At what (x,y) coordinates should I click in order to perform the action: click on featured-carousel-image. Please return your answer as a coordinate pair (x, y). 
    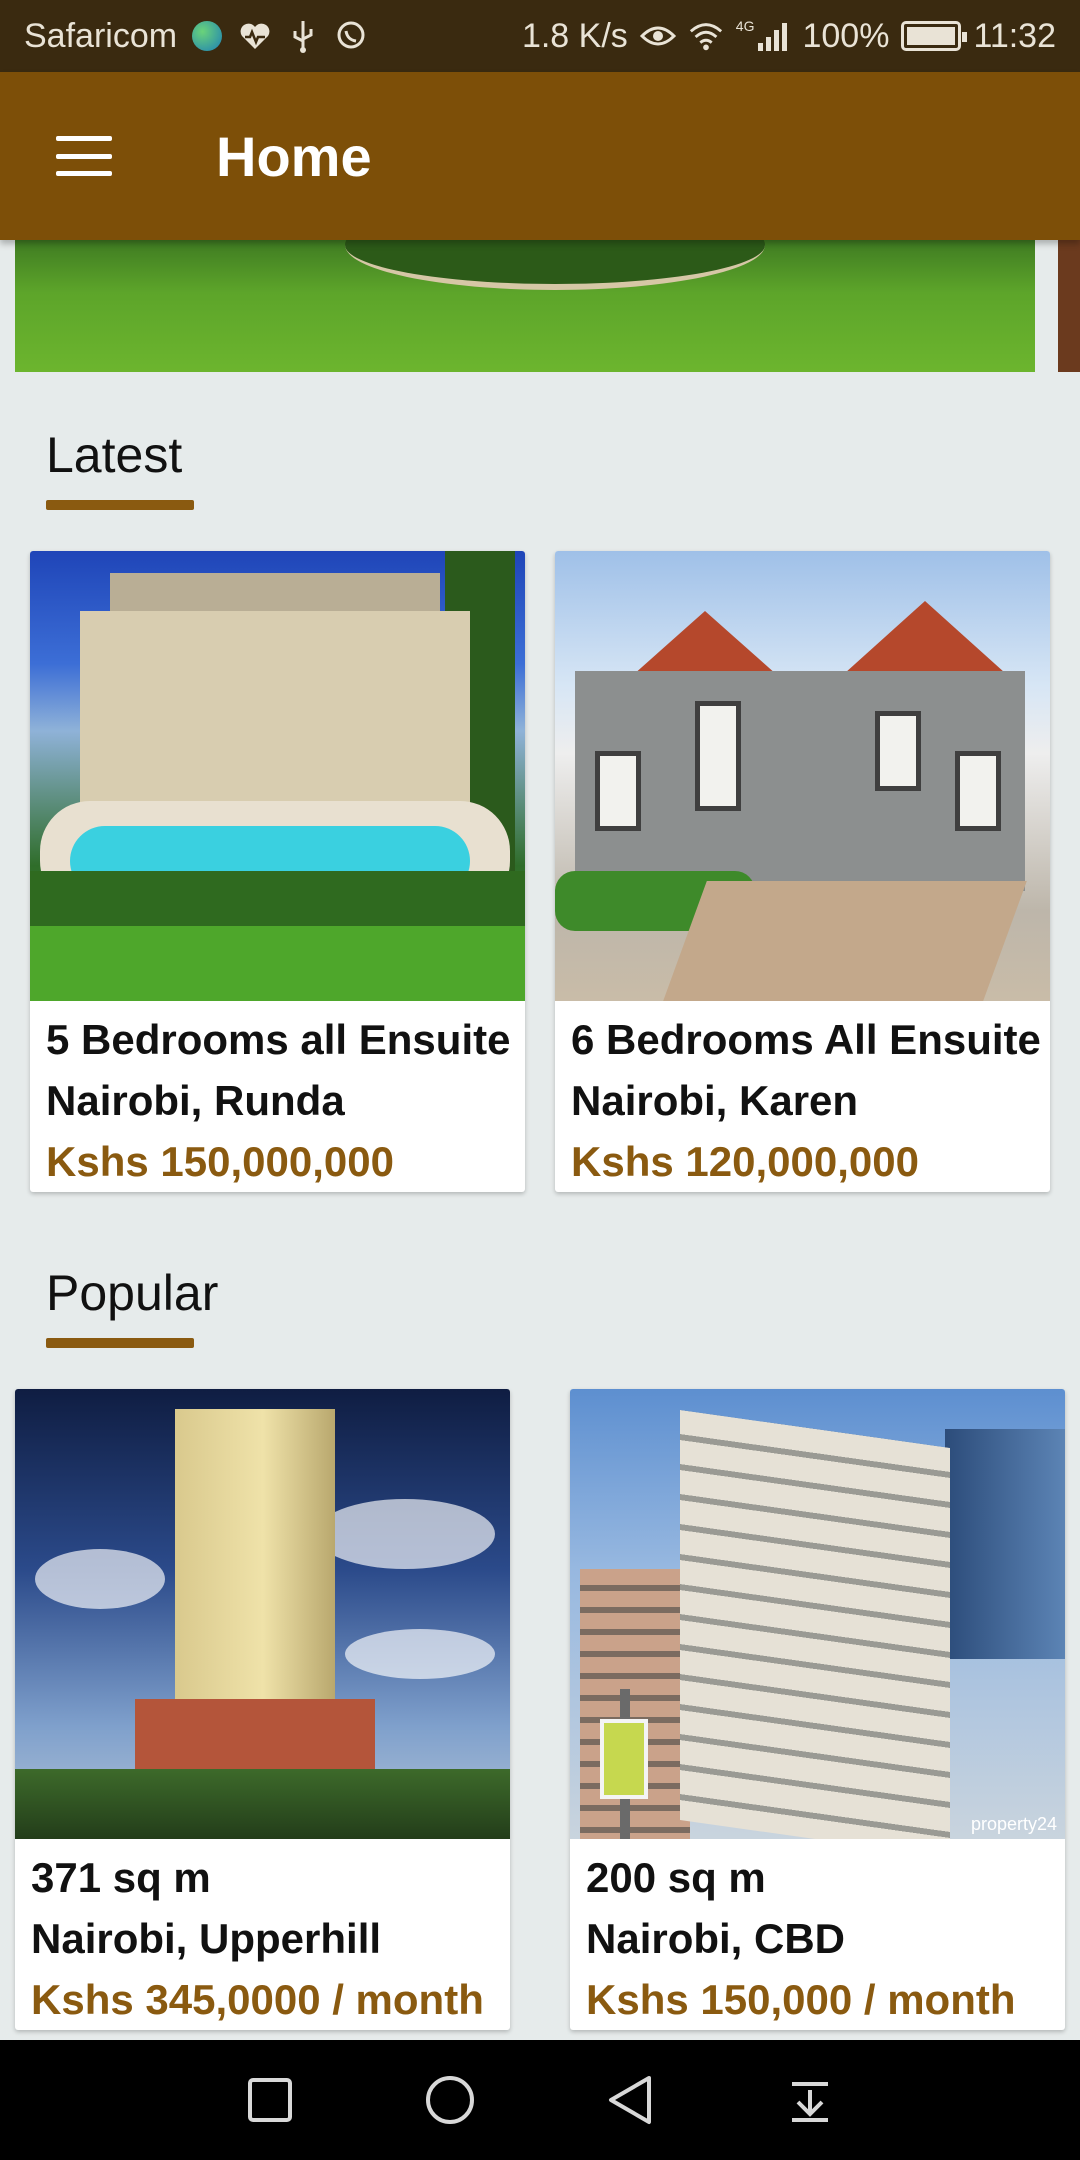
    Looking at the image, I should click on (525, 306).